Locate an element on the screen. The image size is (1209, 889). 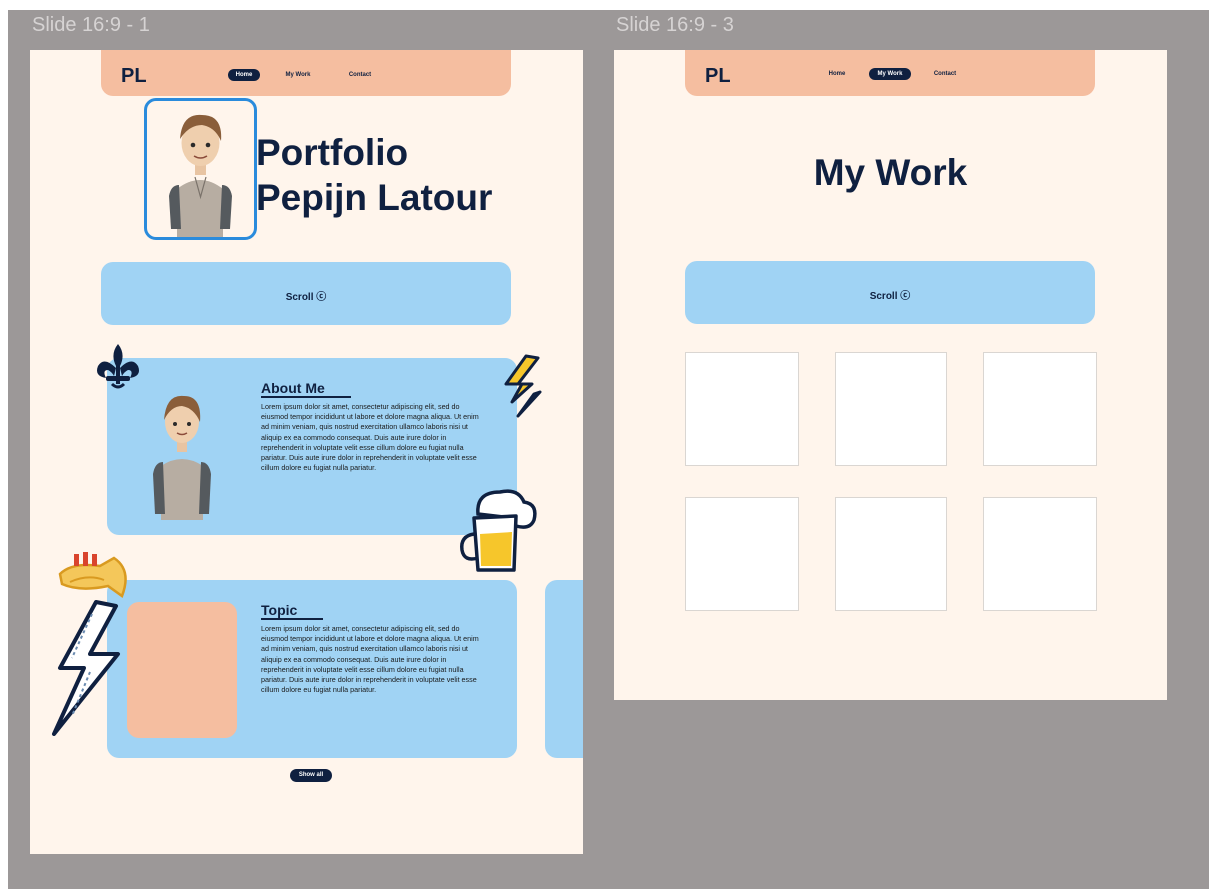
frame-label-slide-3: Slide 16:9 - 3 is located at coordinates (675, 25).